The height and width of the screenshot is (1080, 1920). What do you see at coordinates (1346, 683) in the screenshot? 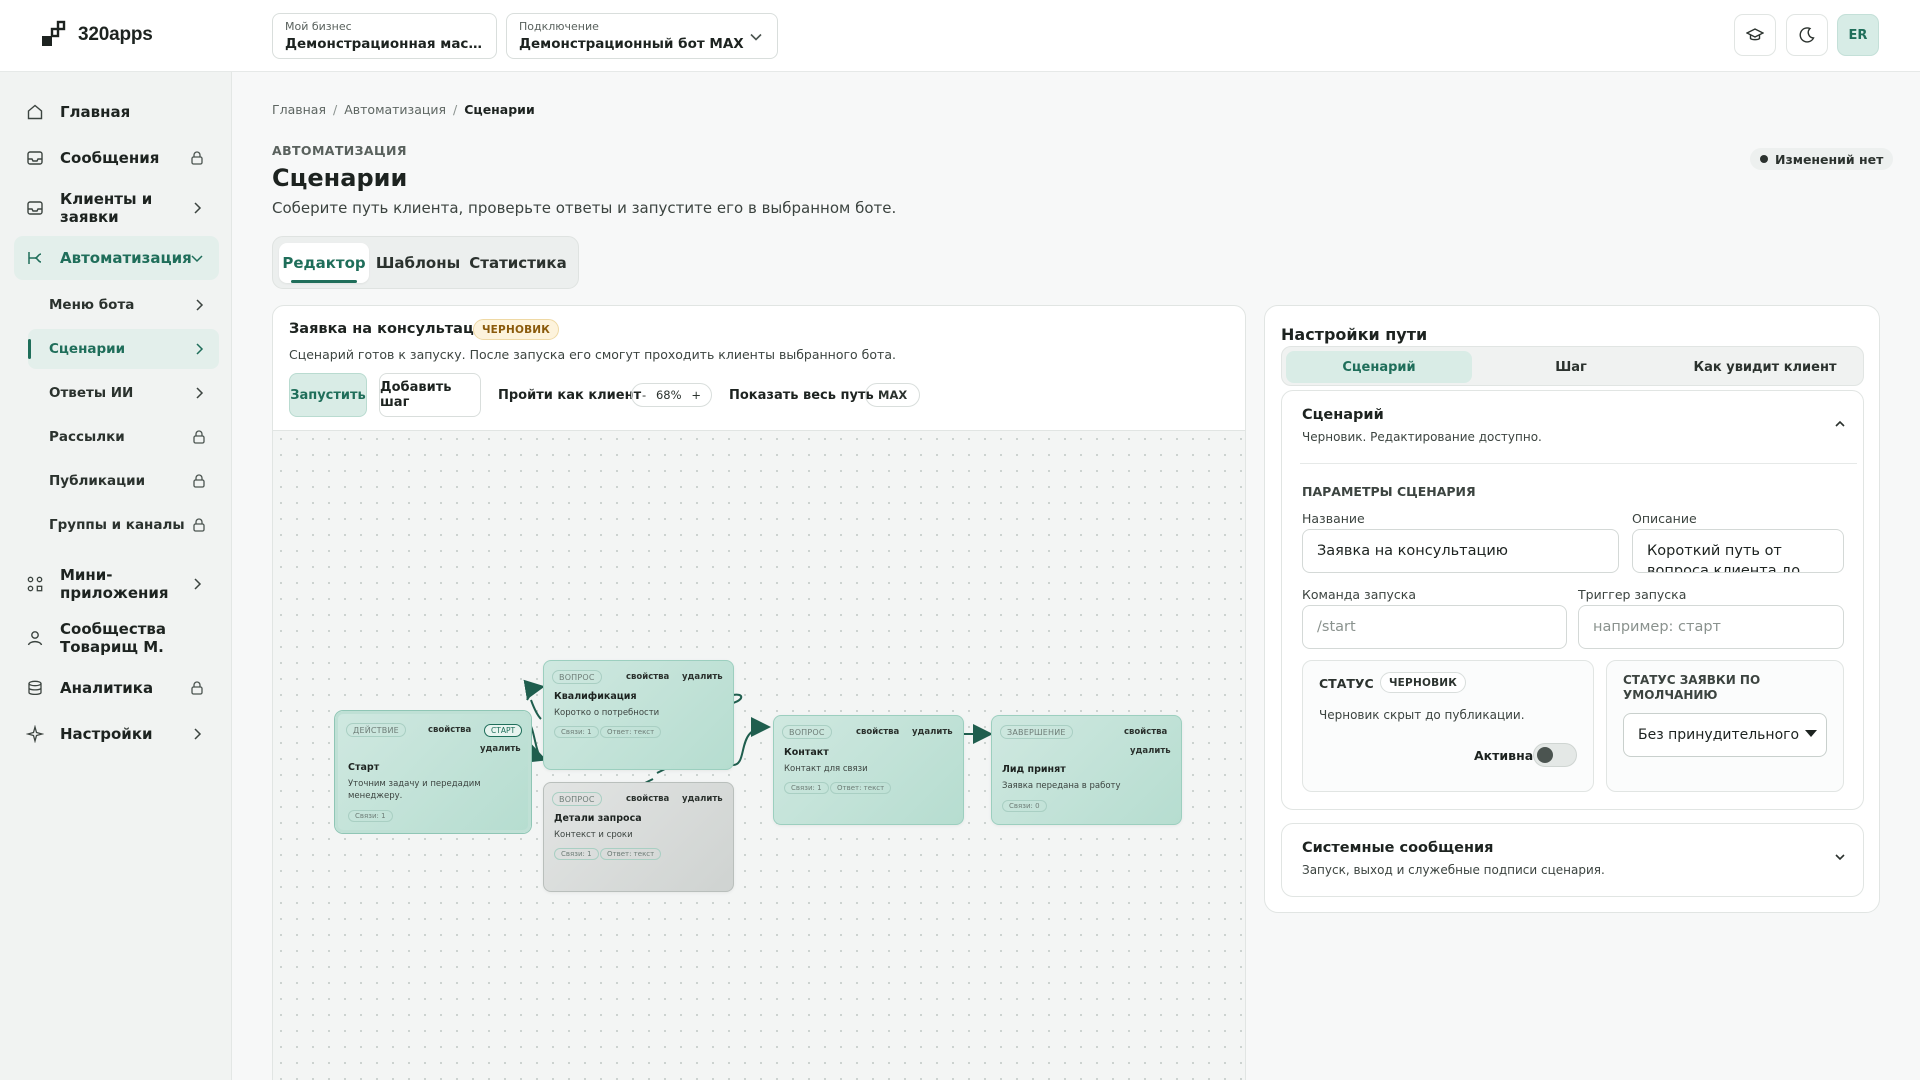
I see `status-label: СТАТУС` at bounding box center [1346, 683].